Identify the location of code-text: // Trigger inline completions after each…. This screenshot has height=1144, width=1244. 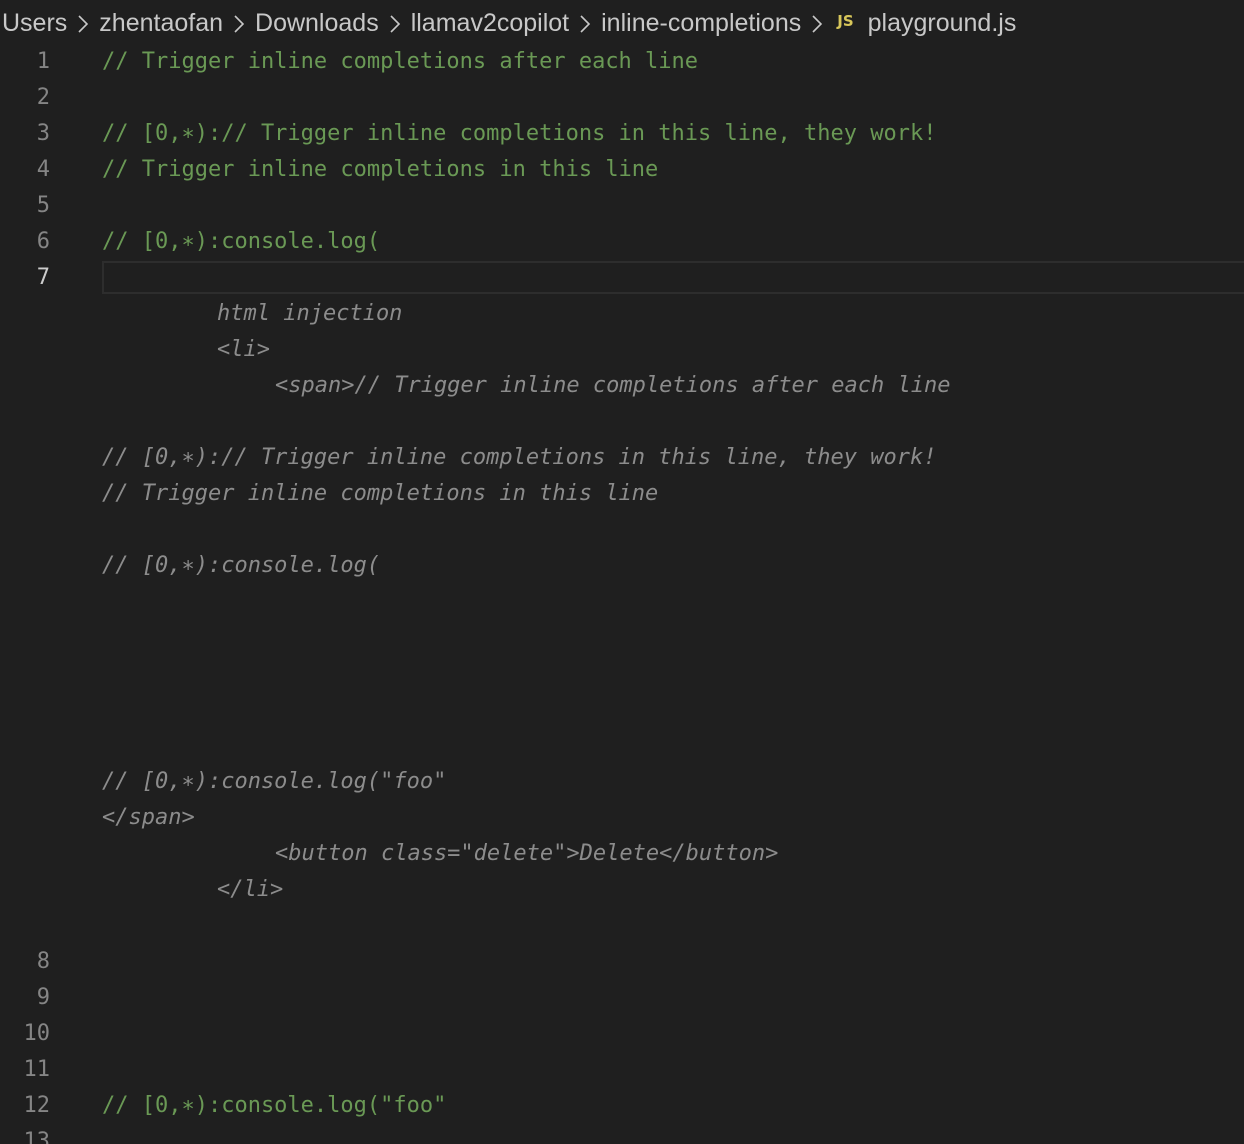
(400, 61).